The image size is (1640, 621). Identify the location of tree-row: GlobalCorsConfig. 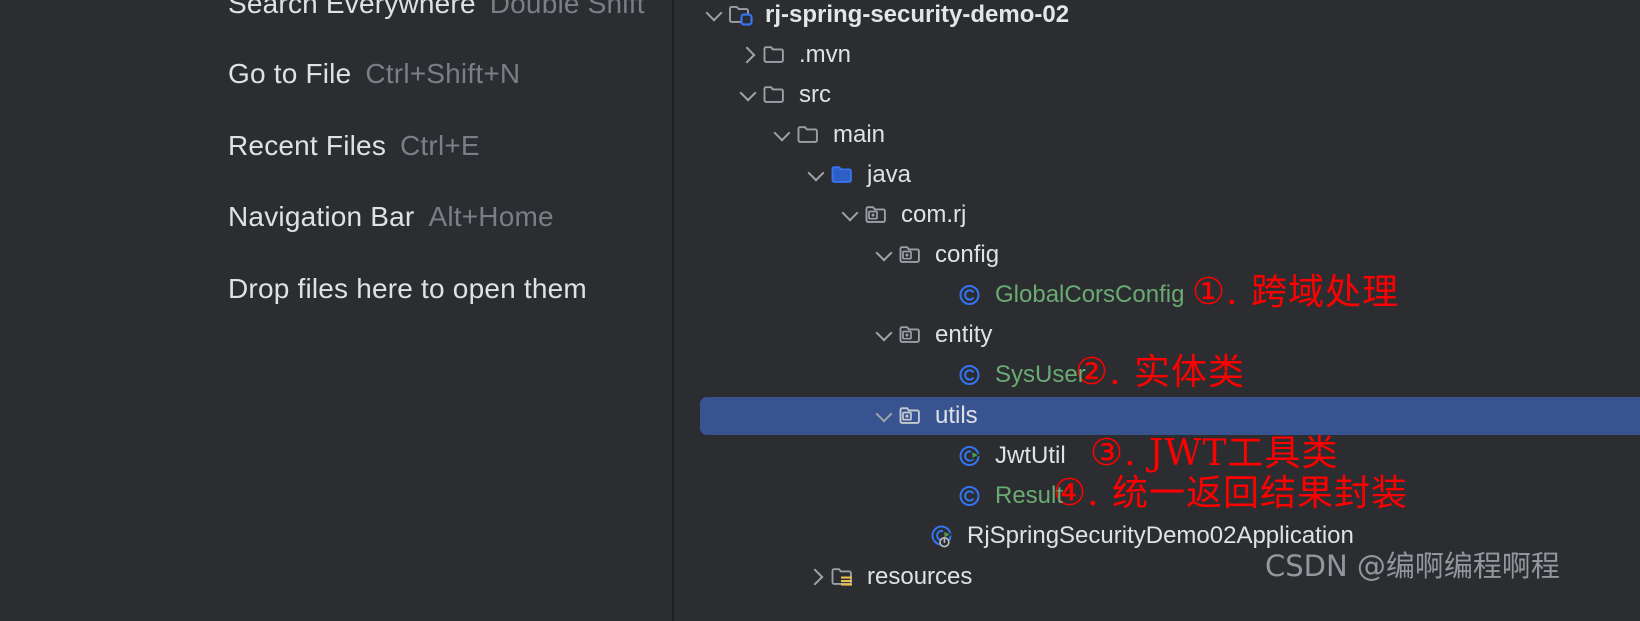
(1157, 295).